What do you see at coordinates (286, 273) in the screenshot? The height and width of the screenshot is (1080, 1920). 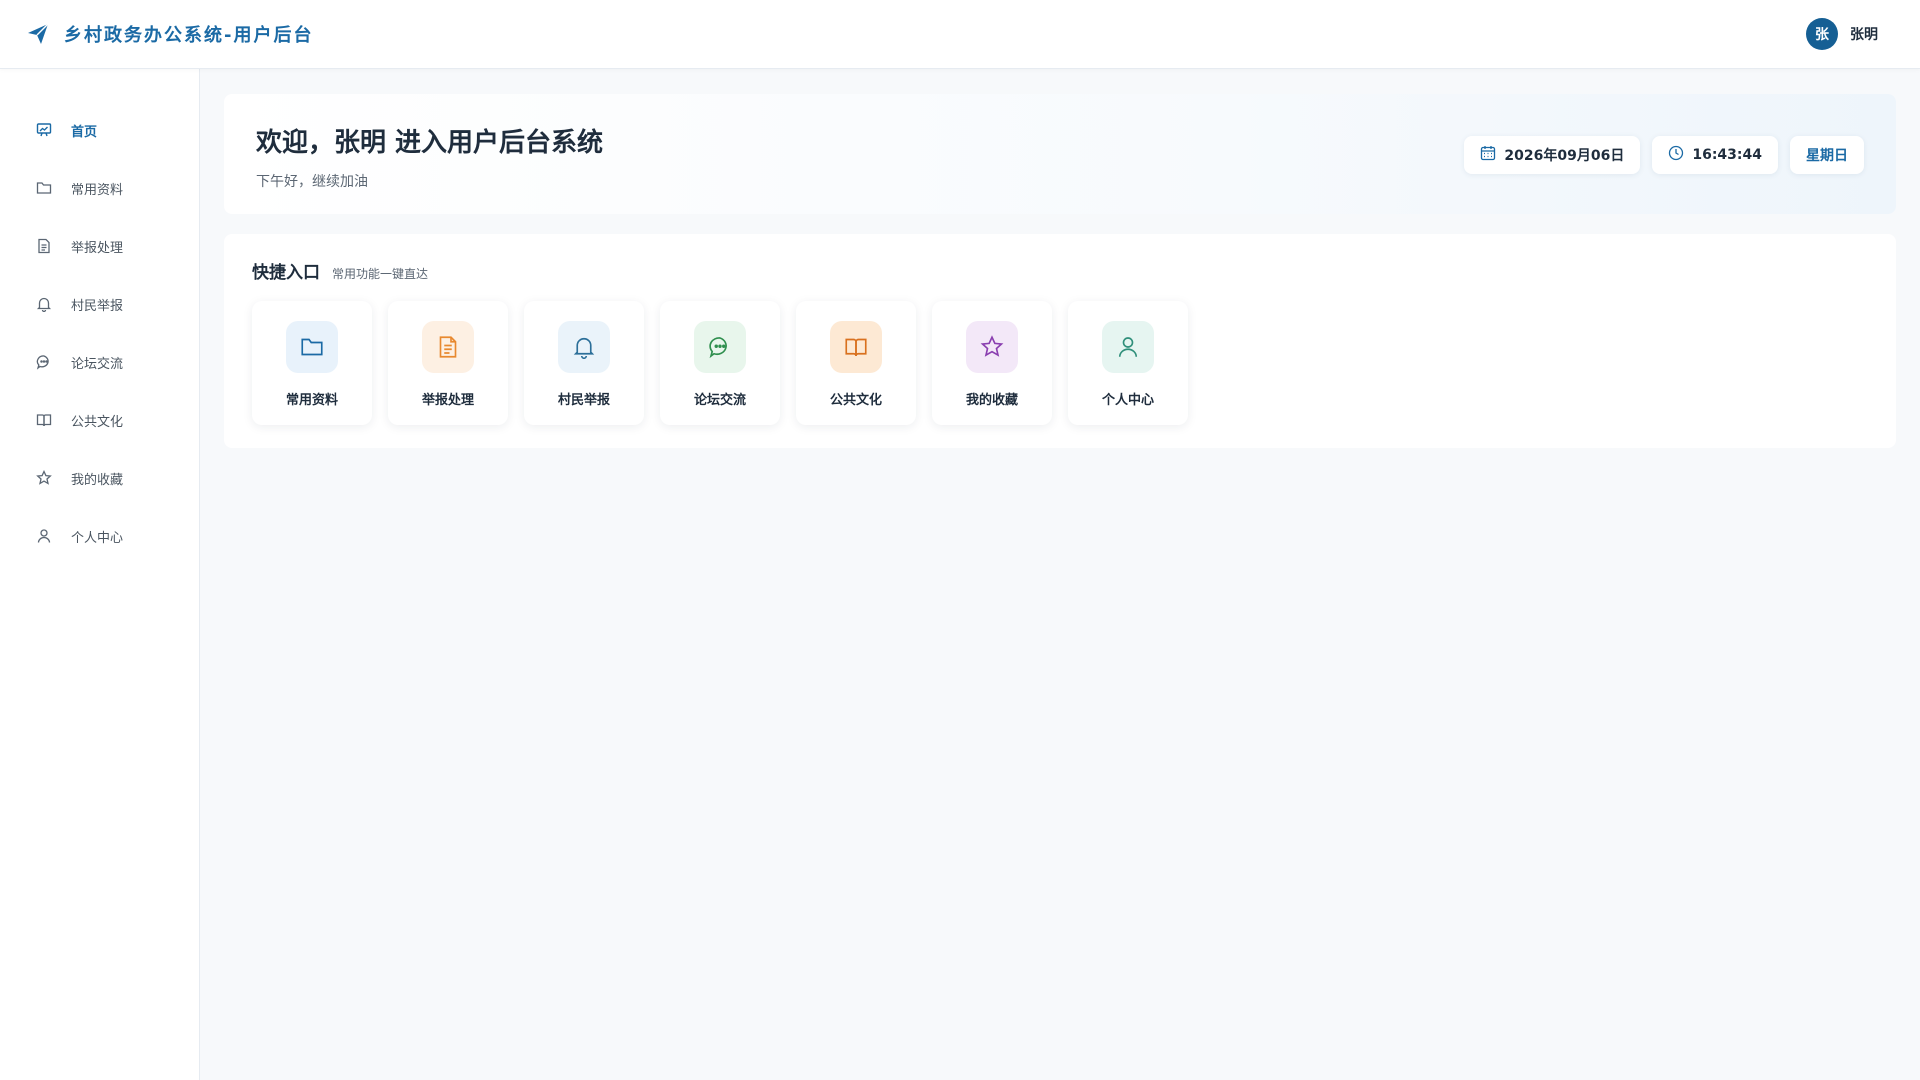 I see `quick-access-title: 快捷入口` at bounding box center [286, 273].